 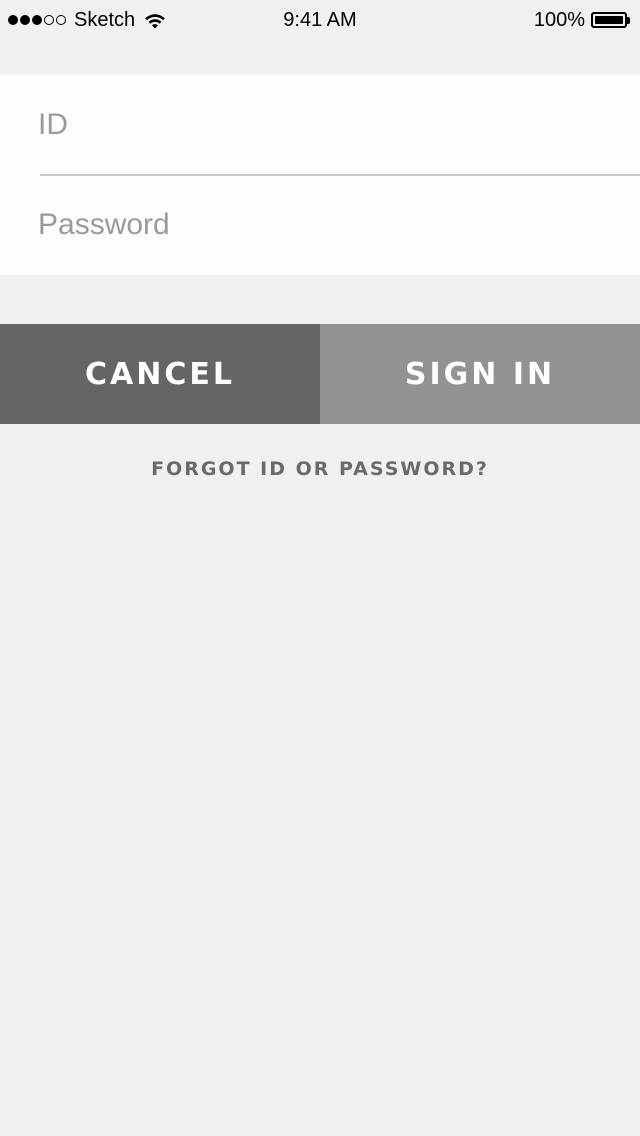 What do you see at coordinates (328, 225) in the screenshot?
I see `password-input` at bounding box center [328, 225].